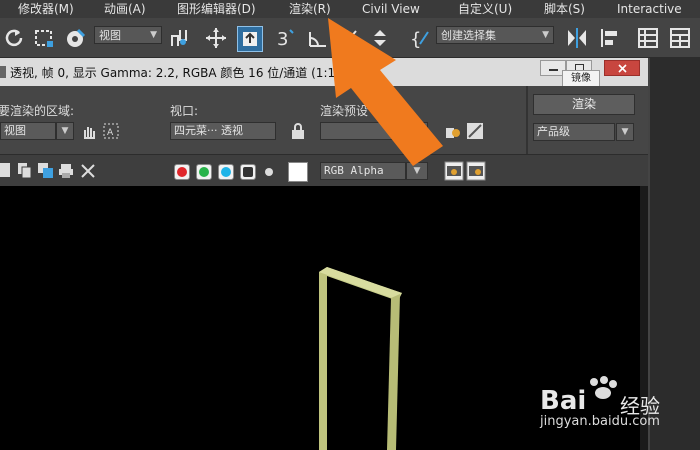 The image size is (700, 450). I want to click on alpha-channel-toggle, so click(248, 172).